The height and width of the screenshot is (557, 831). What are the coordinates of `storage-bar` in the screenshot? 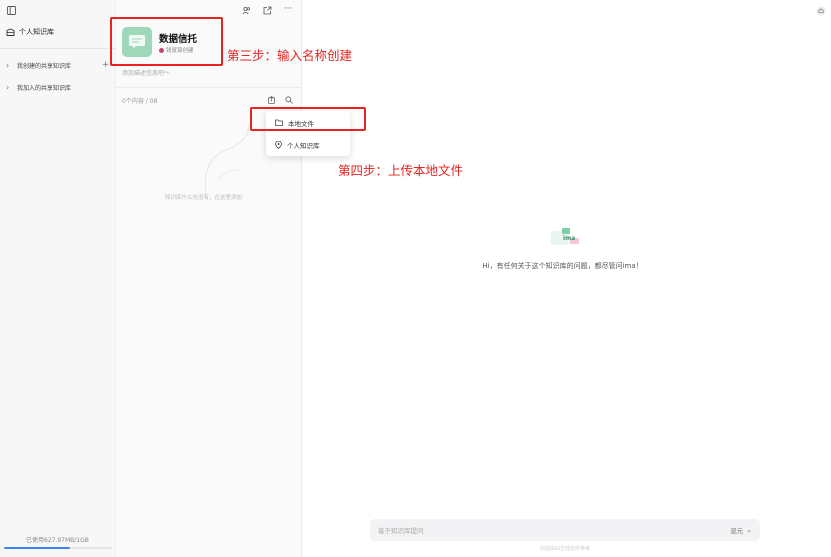 It's located at (58, 548).